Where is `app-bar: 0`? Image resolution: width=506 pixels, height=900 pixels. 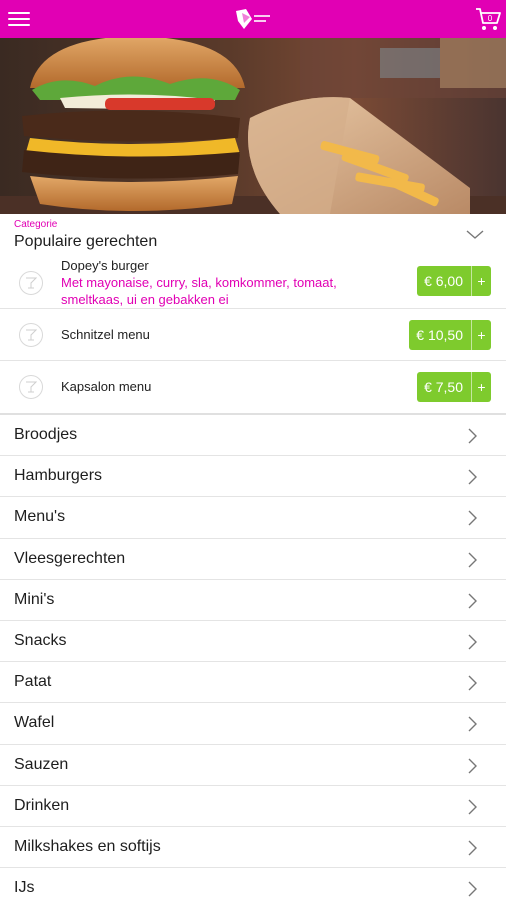
app-bar: 0 is located at coordinates (253, 19).